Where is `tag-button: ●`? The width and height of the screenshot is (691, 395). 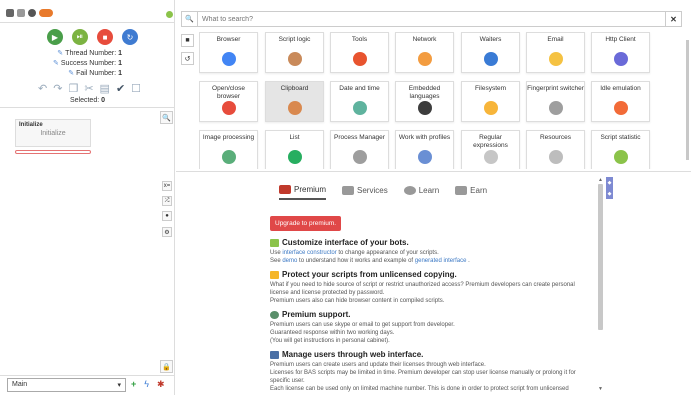 tag-button: ● is located at coordinates (167, 216).